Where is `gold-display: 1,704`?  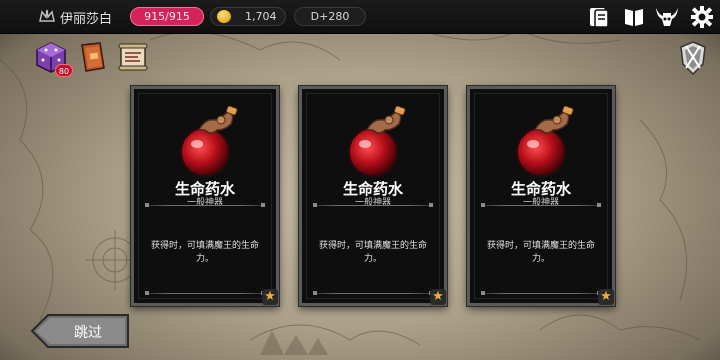
gold-display: 1,704 is located at coordinates (248, 16).